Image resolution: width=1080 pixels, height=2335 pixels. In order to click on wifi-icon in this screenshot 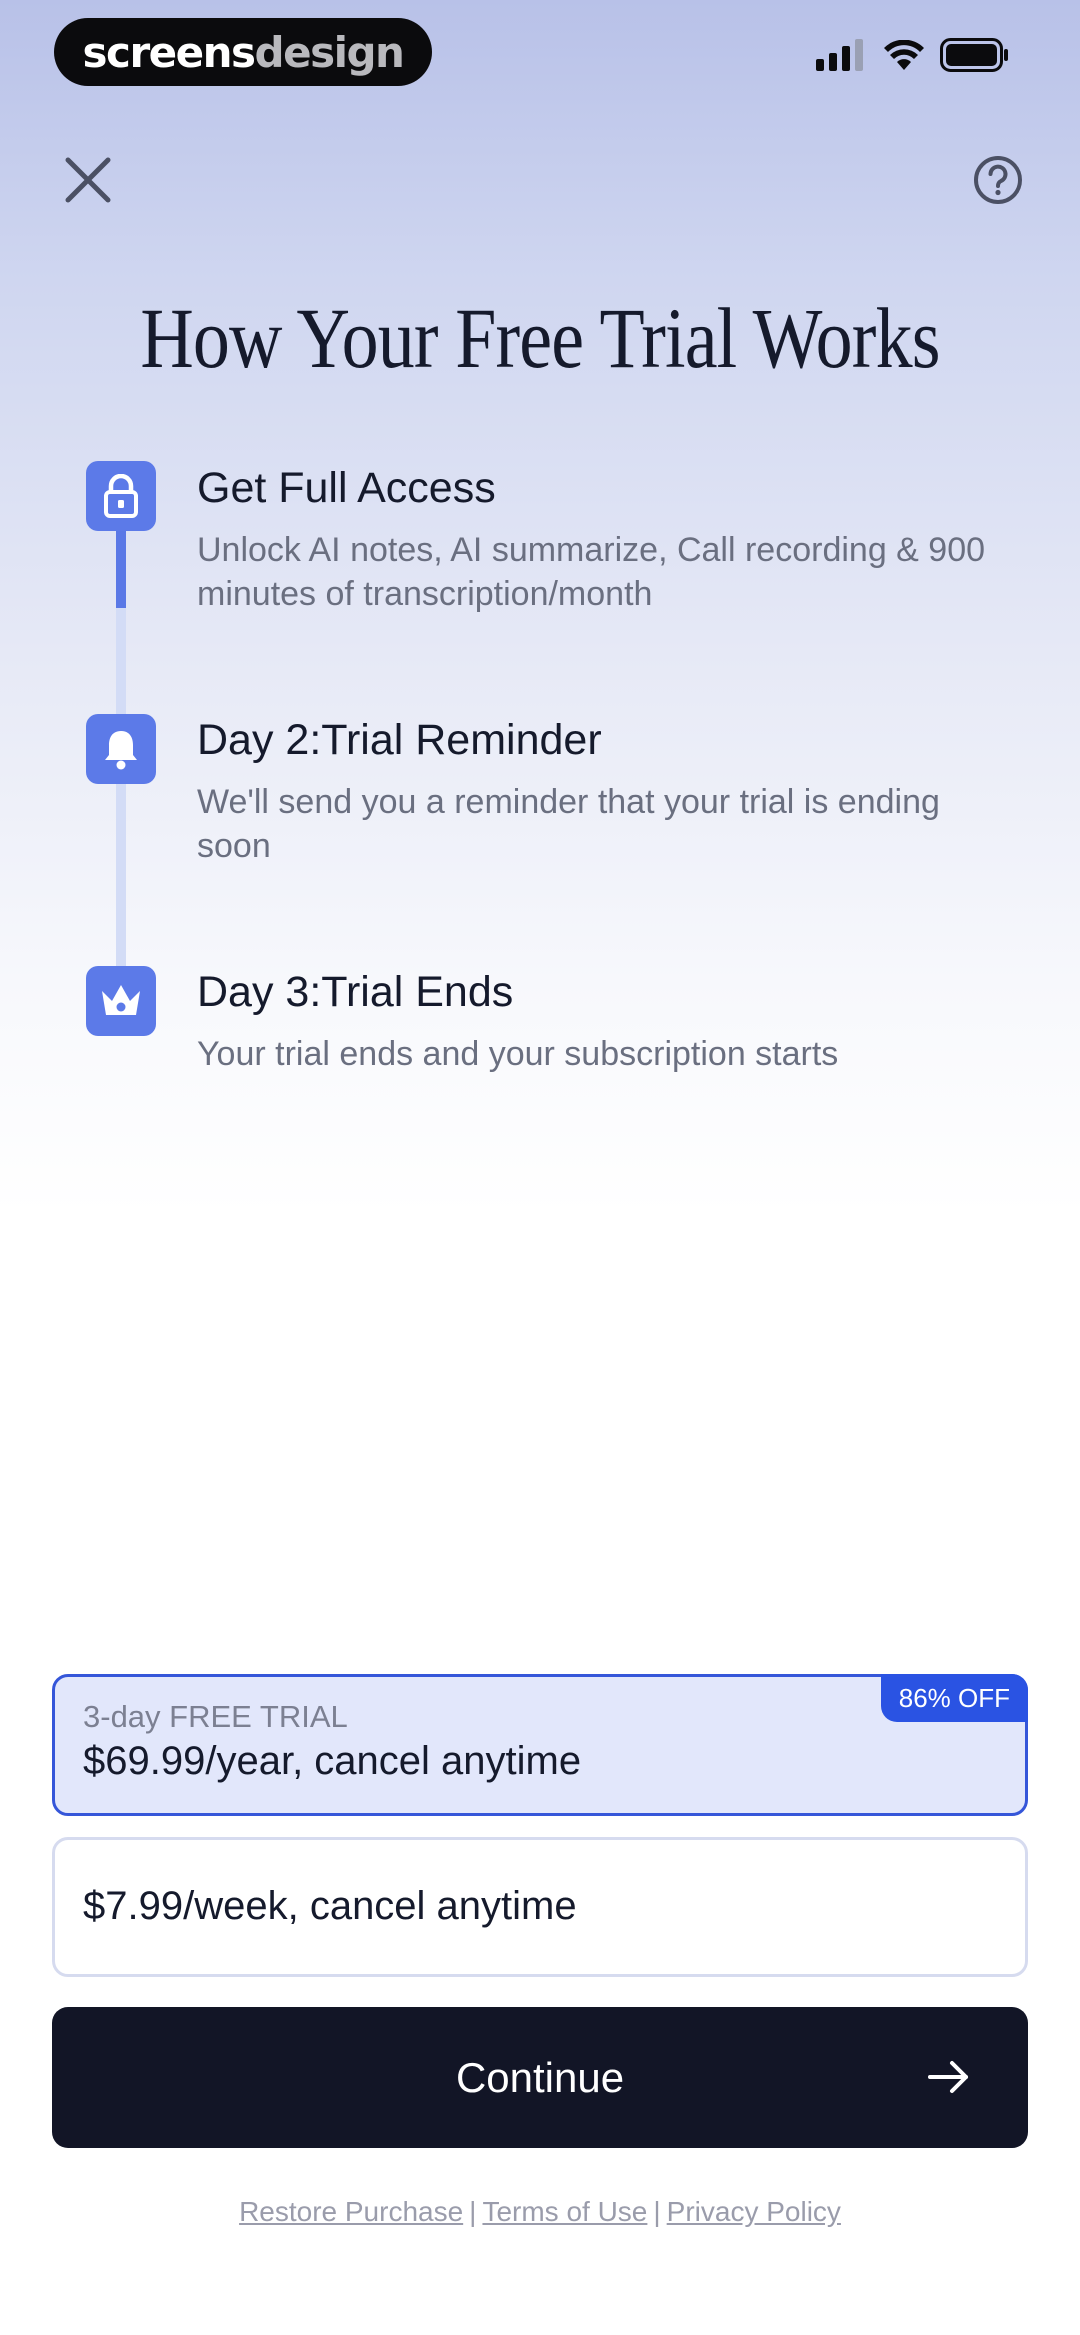, I will do `click(904, 55)`.